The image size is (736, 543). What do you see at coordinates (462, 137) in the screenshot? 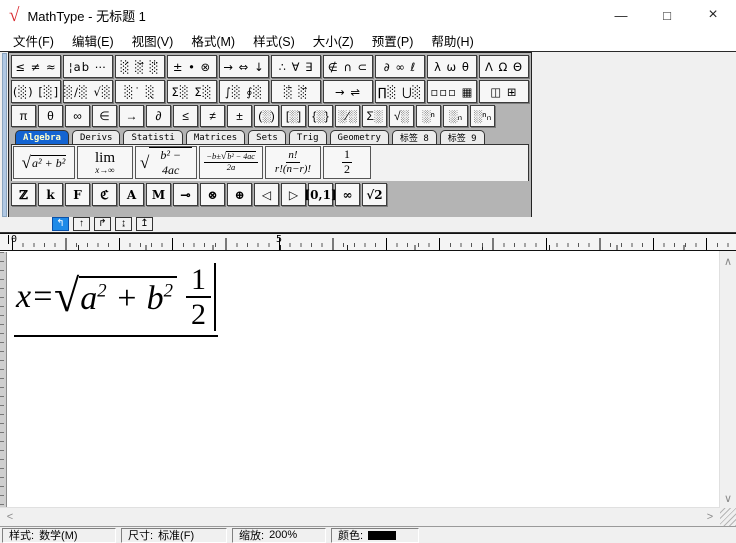
I see `category-tab: 标签 9` at bounding box center [462, 137].